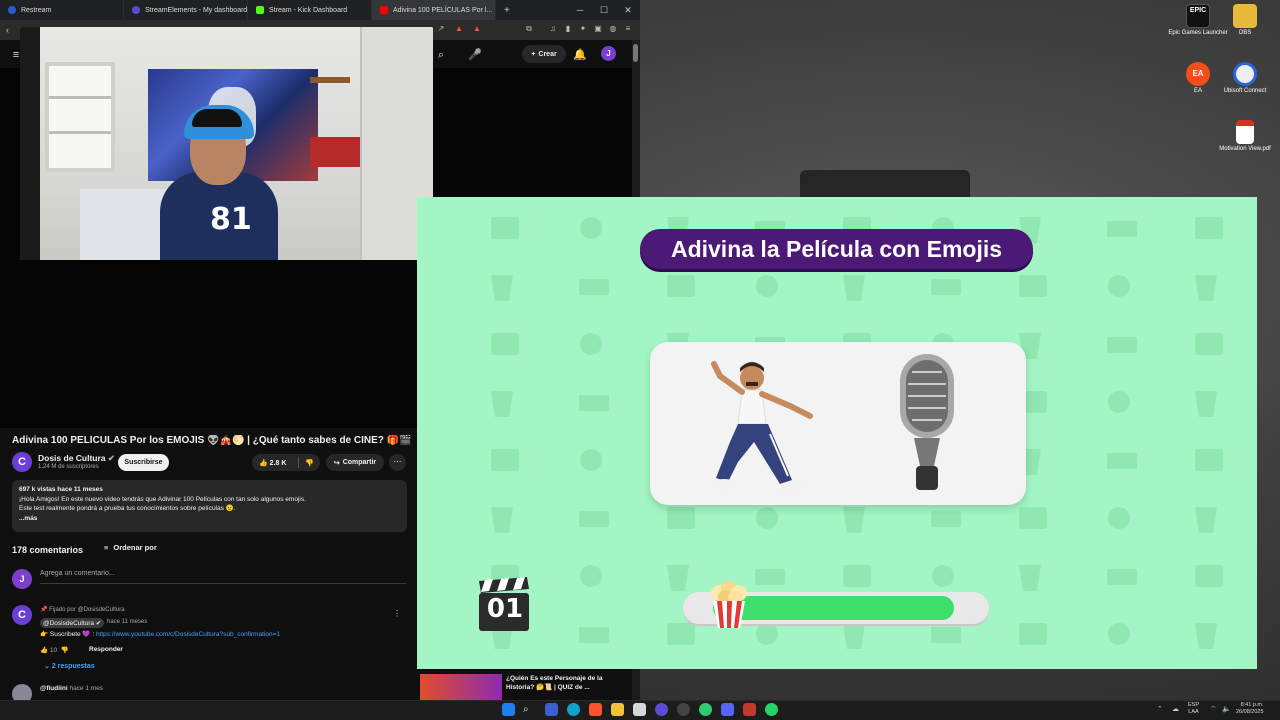 The height and width of the screenshot is (720, 1280). Describe the element at coordinates (553, 29) in the screenshot. I see `media-icon: ♫` at that location.